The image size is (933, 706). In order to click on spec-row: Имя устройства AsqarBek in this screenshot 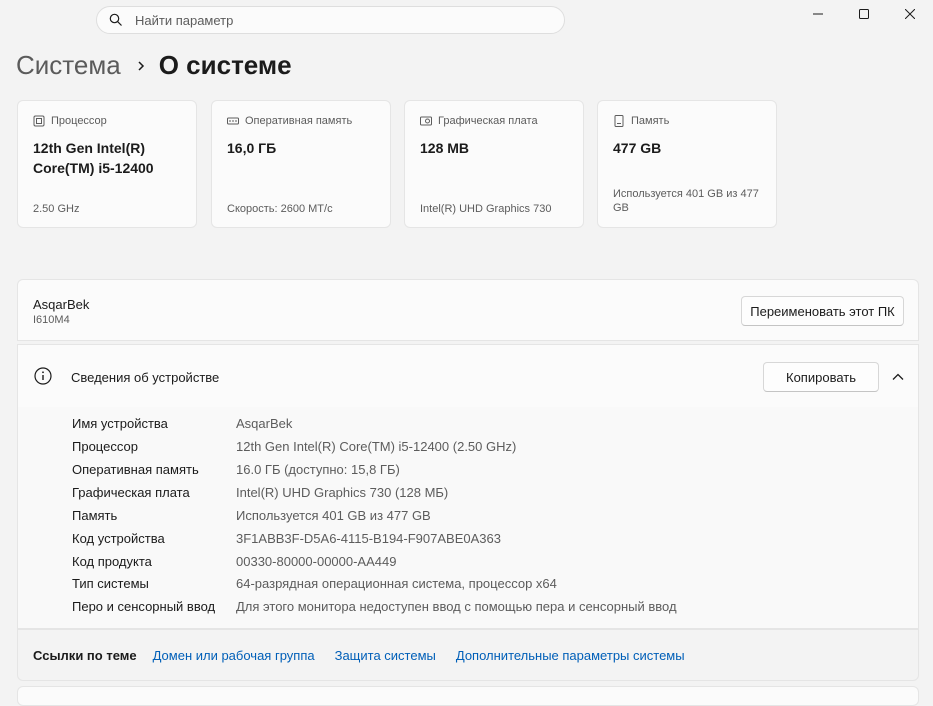, I will do `click(182, 426)`.